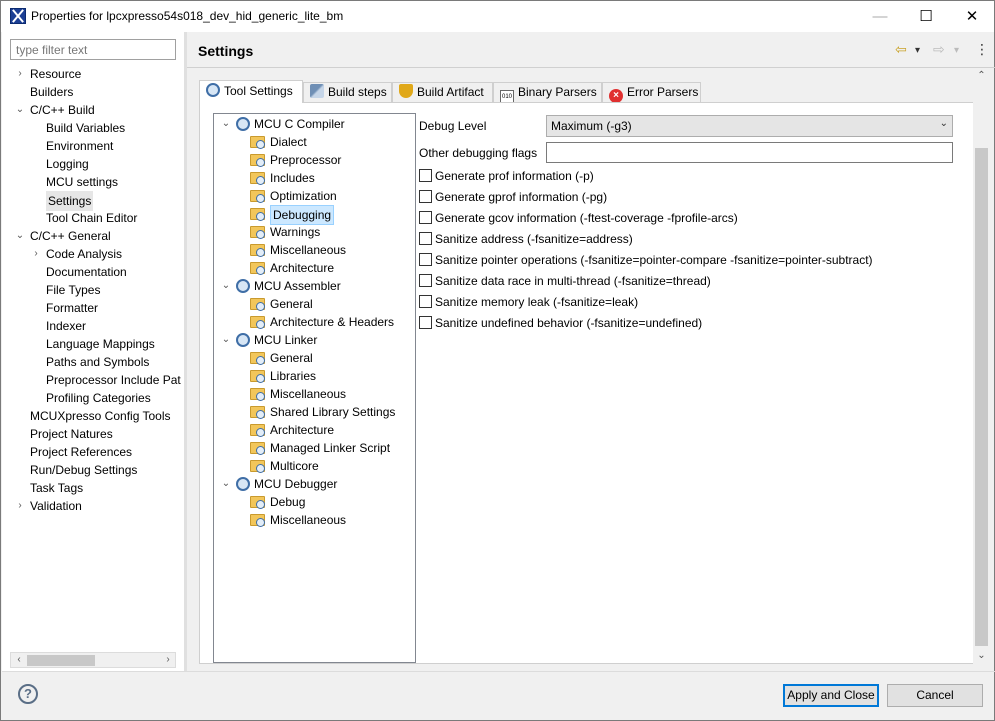  What do you see at coordinates (749, 152) in the screenshot?
I see `other-flags-input` at bounding box center [749, 152].